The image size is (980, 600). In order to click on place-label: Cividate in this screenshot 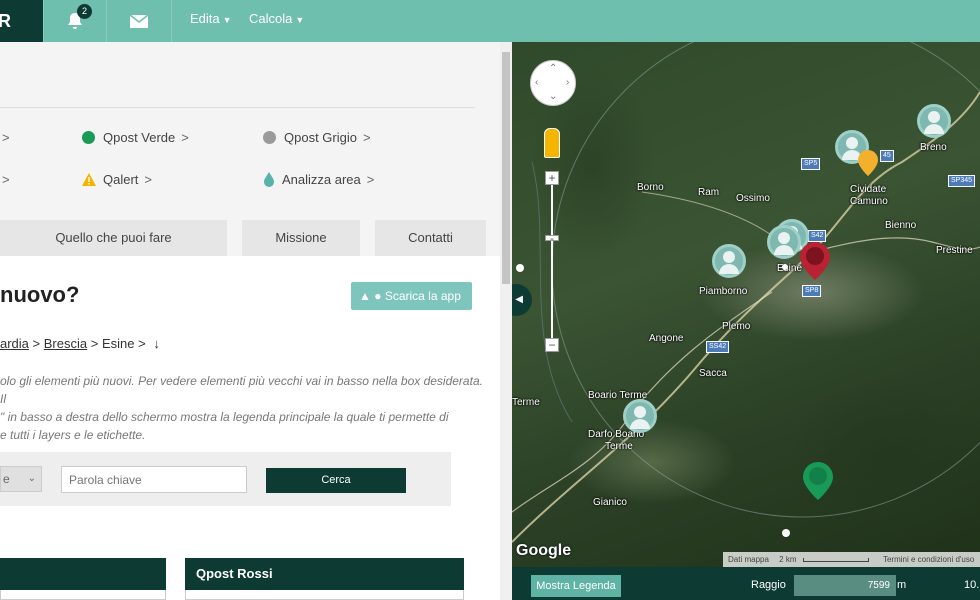, I will do `click(868, 189)`.